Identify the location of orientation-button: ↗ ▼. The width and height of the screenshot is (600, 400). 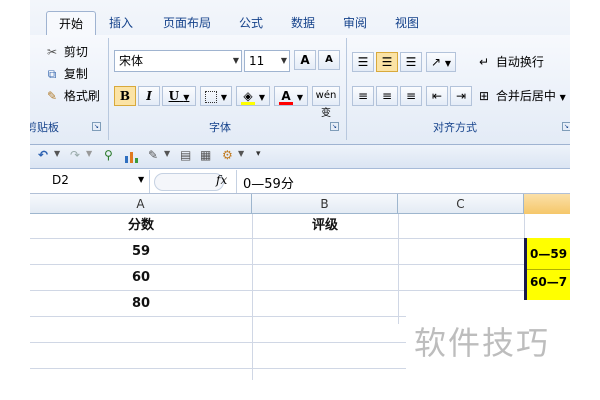
(441, 62).